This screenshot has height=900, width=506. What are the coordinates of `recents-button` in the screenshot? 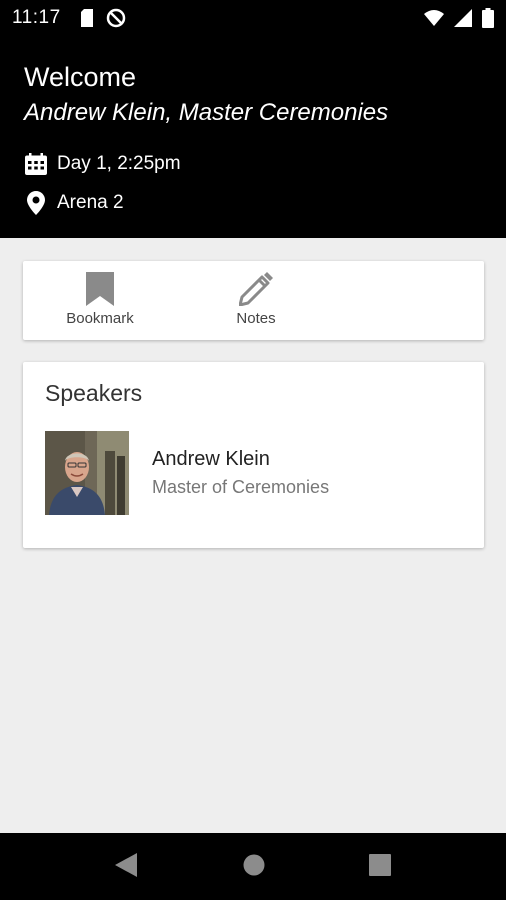 It's located at (380, 867).